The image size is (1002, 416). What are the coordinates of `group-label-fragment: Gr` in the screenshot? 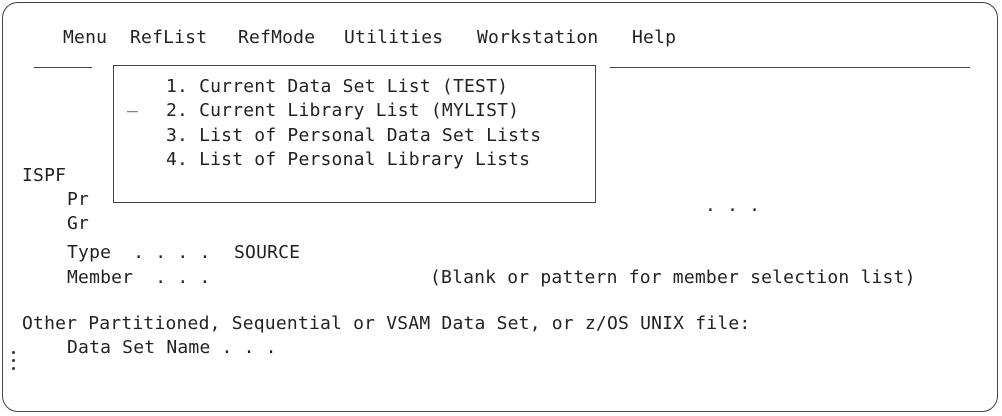 It's located at (78, 223).